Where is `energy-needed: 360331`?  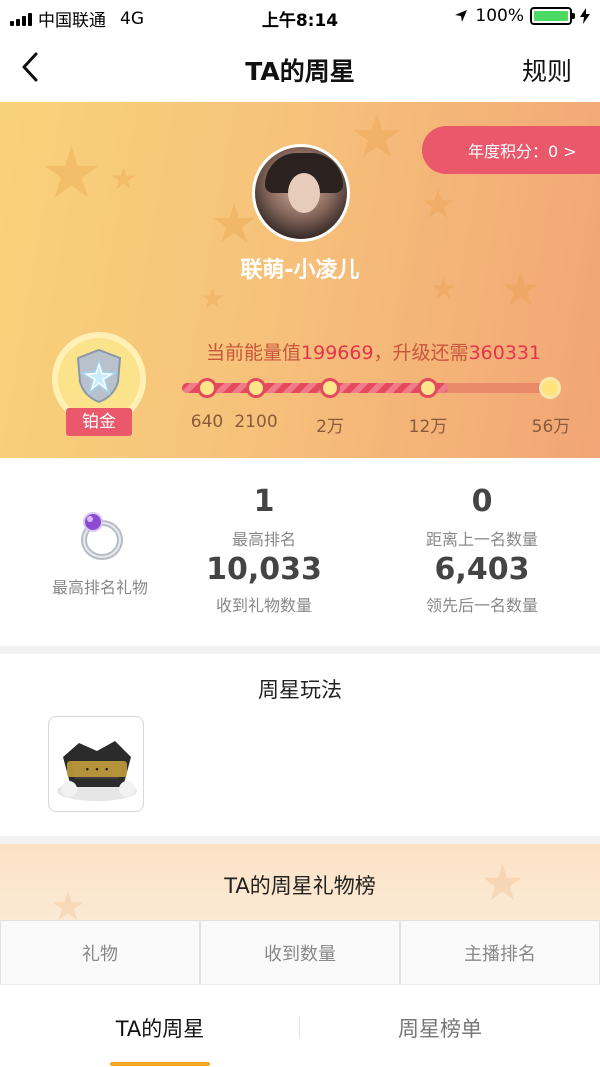
energy-needed: 360331 is located at coordinates (505, 353).